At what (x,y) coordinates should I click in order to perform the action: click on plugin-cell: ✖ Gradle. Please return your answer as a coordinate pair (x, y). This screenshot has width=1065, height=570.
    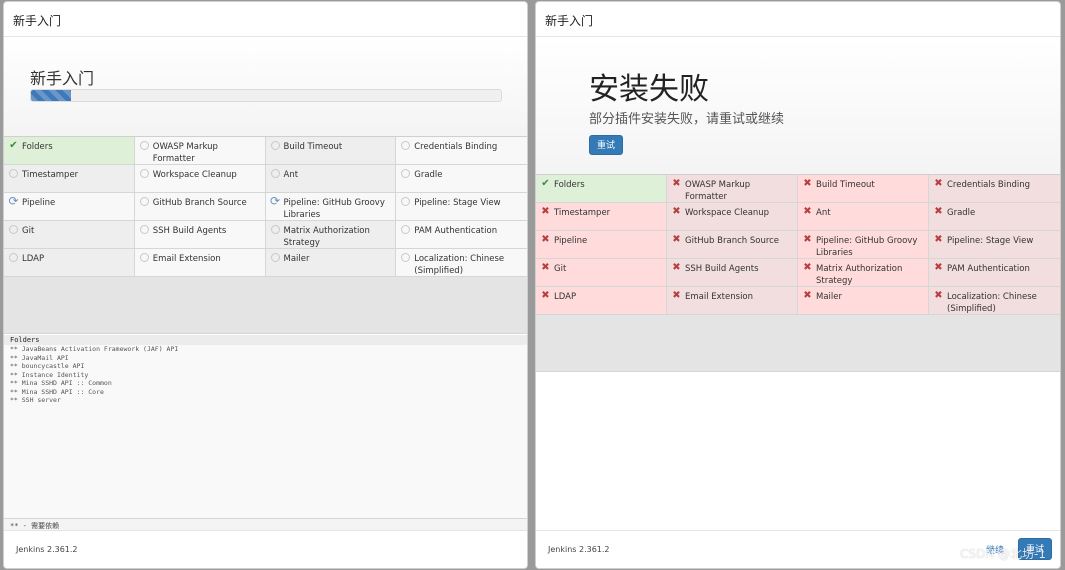
    Looking at the image, I should click on (994, 217).